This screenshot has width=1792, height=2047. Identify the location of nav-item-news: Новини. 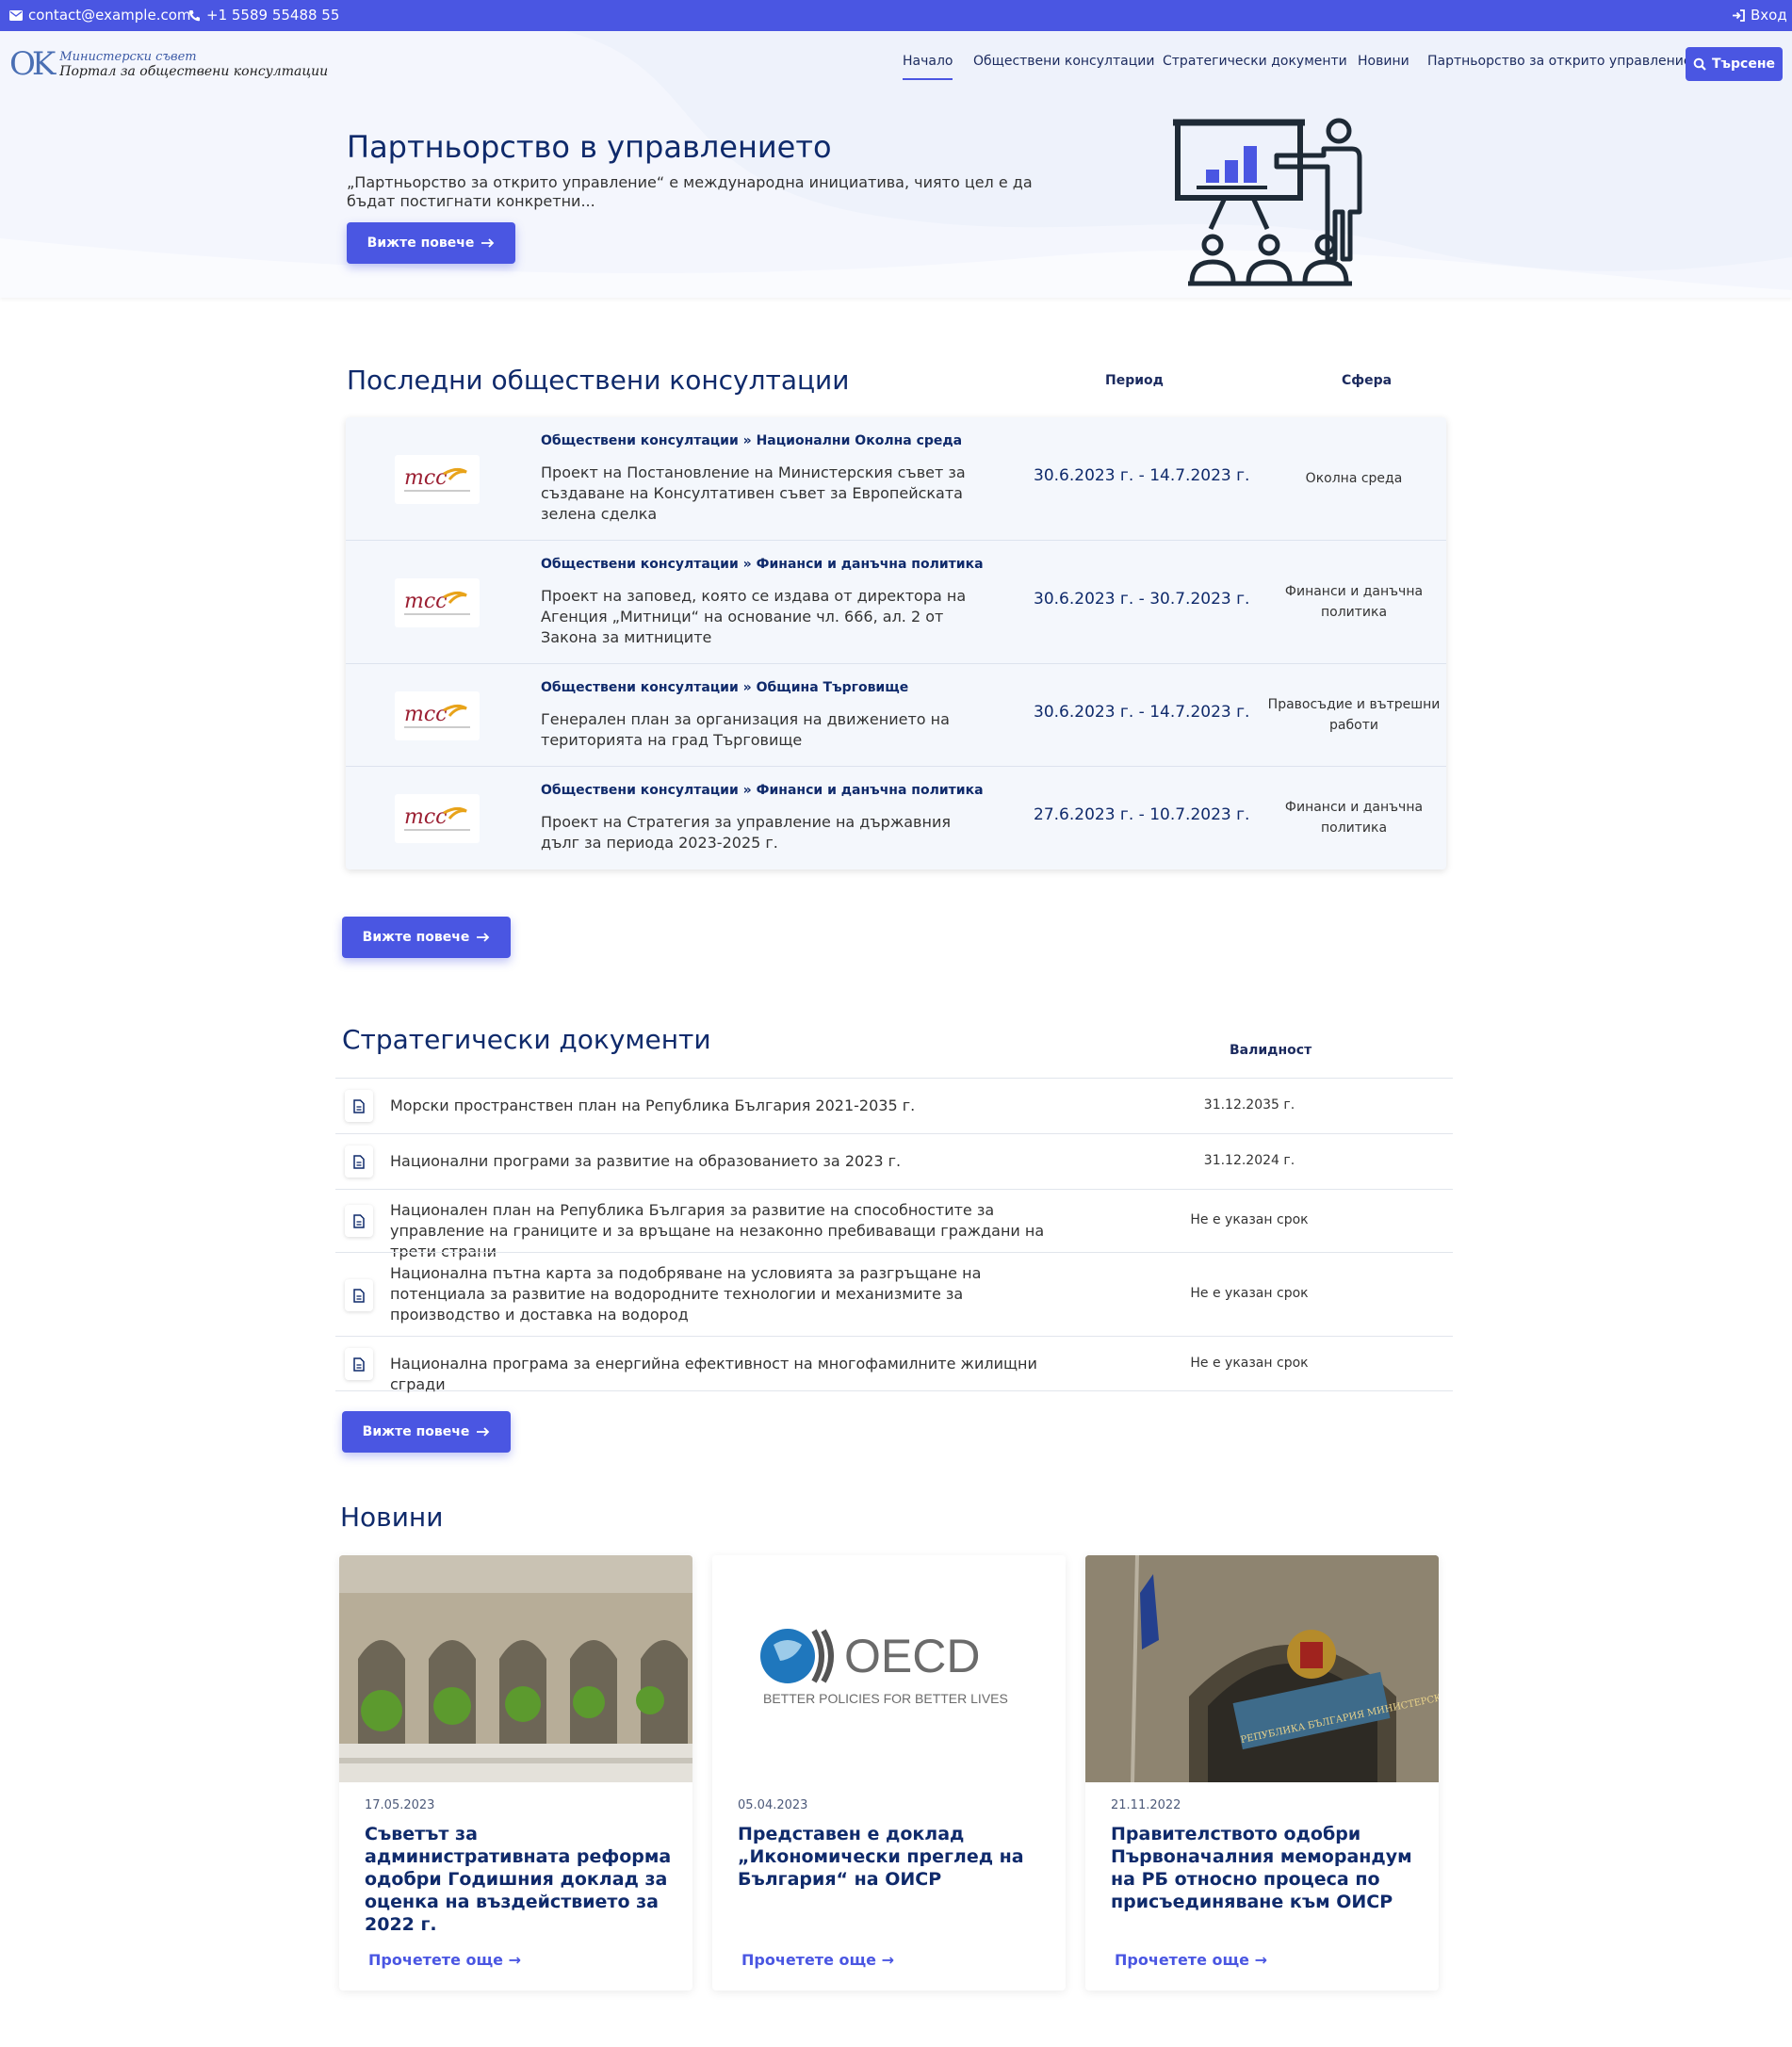
(1384, 61).